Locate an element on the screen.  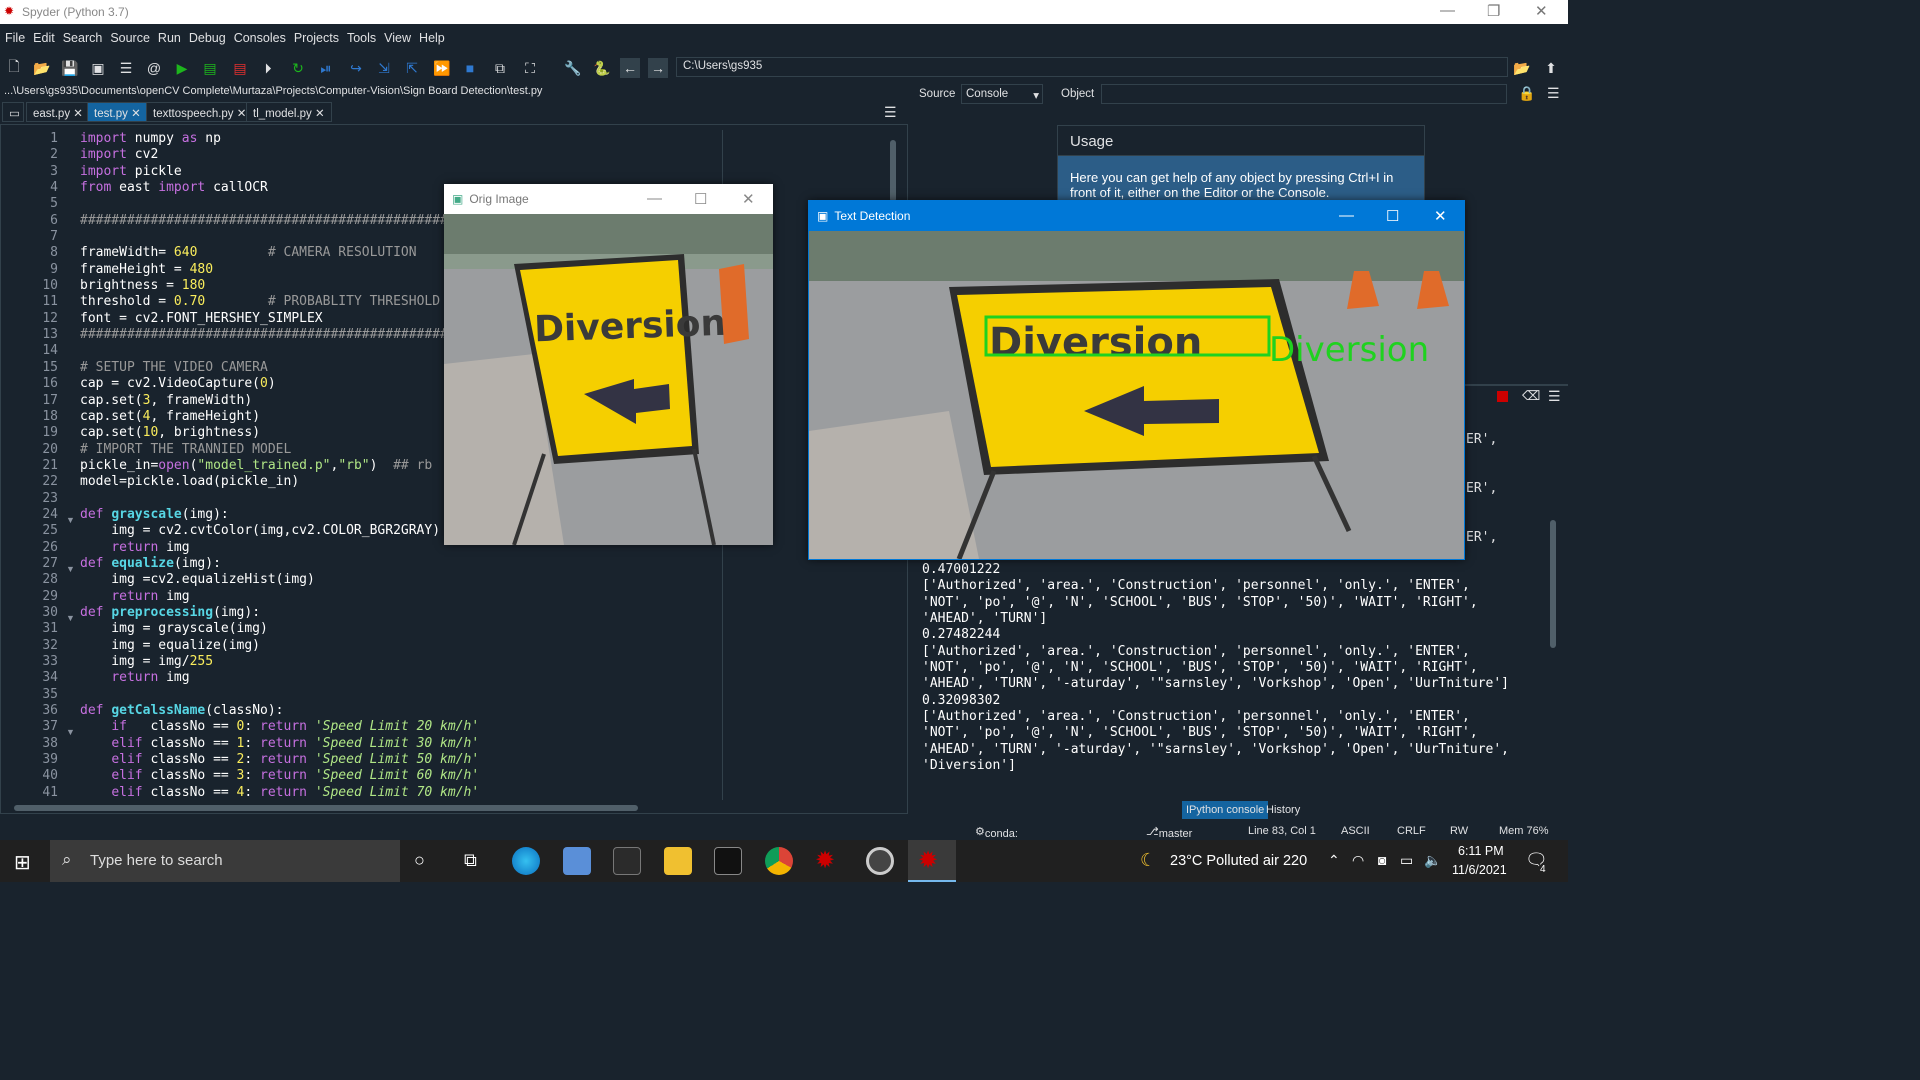
editor-hscroll is located at coordinates (326, 808).